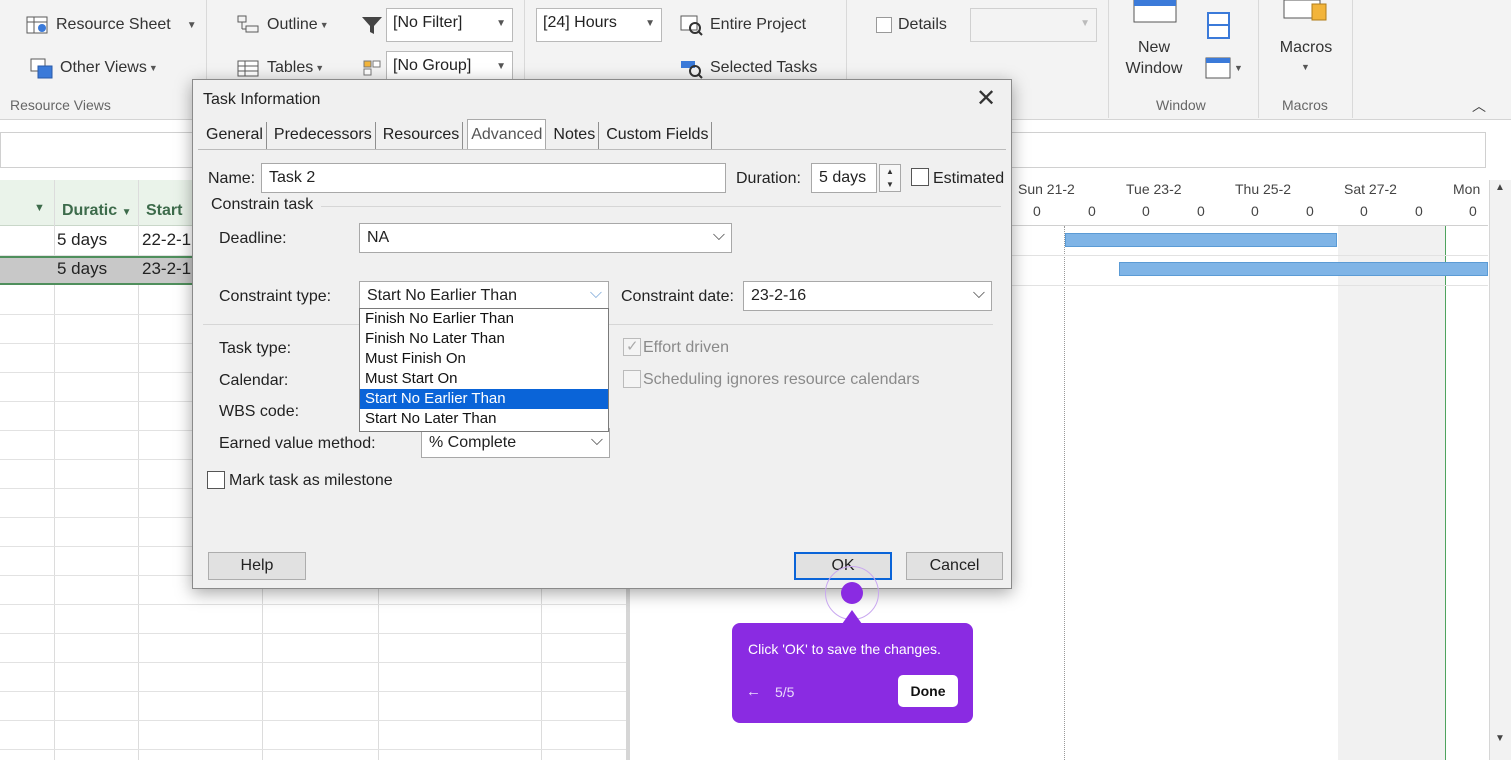  I want to click on collapse-ribbon-icon: ︿, so click(1479, 106).